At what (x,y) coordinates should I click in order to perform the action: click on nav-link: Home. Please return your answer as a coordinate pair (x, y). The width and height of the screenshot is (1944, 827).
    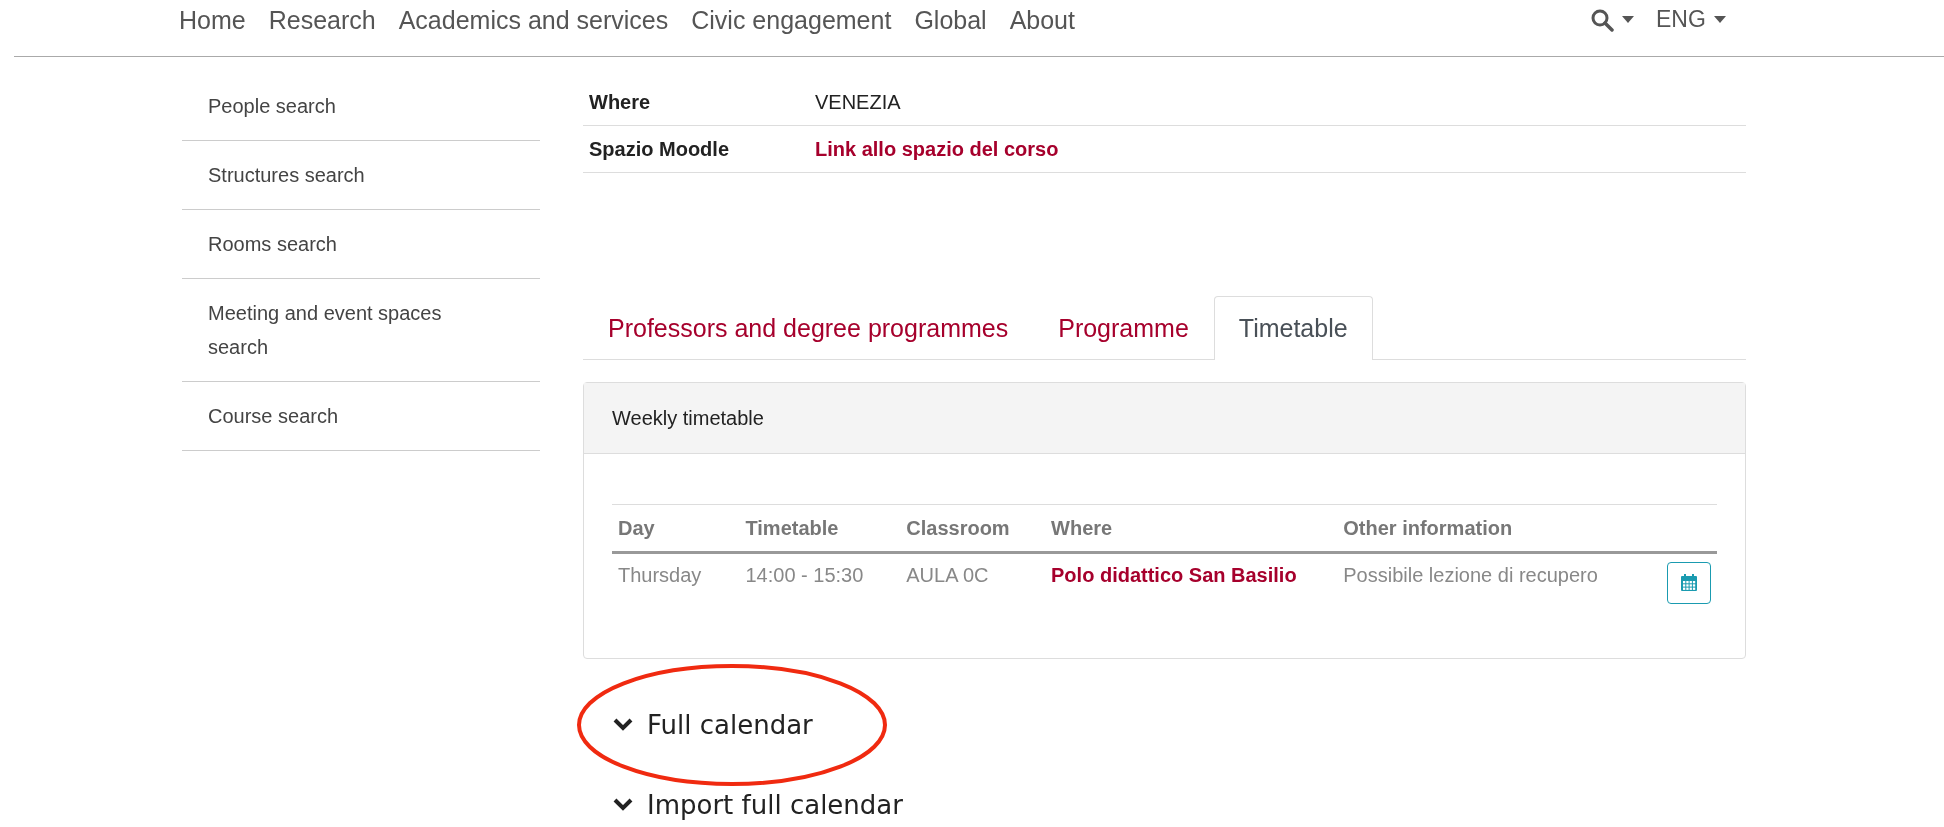
    Looking at the image, I should click on (212, 20).